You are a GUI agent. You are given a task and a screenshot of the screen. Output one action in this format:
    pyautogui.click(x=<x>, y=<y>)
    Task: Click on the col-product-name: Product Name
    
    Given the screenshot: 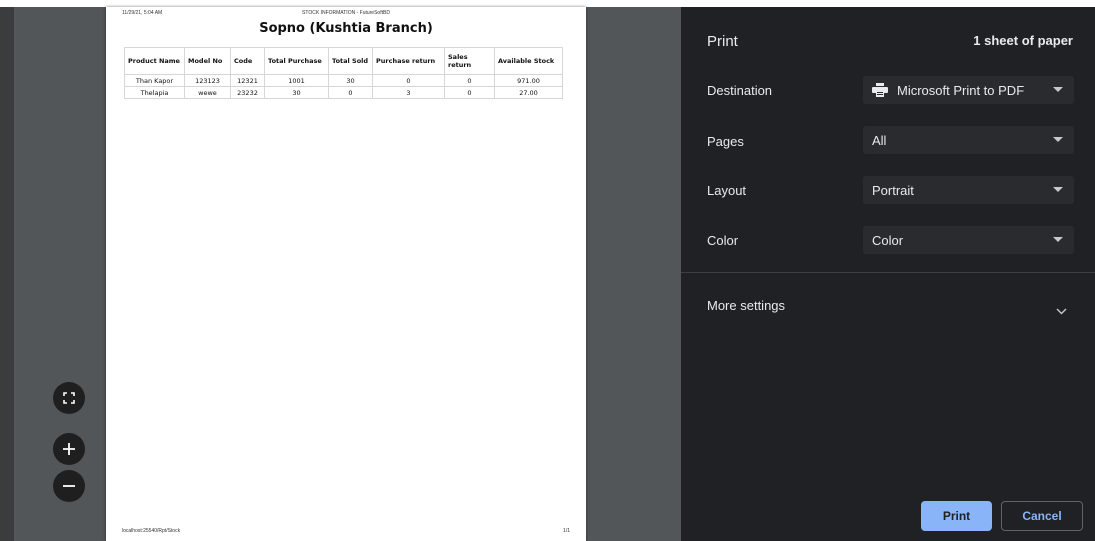 What is the action you would take?
    pyautogui.click(x=154, y=61)
    